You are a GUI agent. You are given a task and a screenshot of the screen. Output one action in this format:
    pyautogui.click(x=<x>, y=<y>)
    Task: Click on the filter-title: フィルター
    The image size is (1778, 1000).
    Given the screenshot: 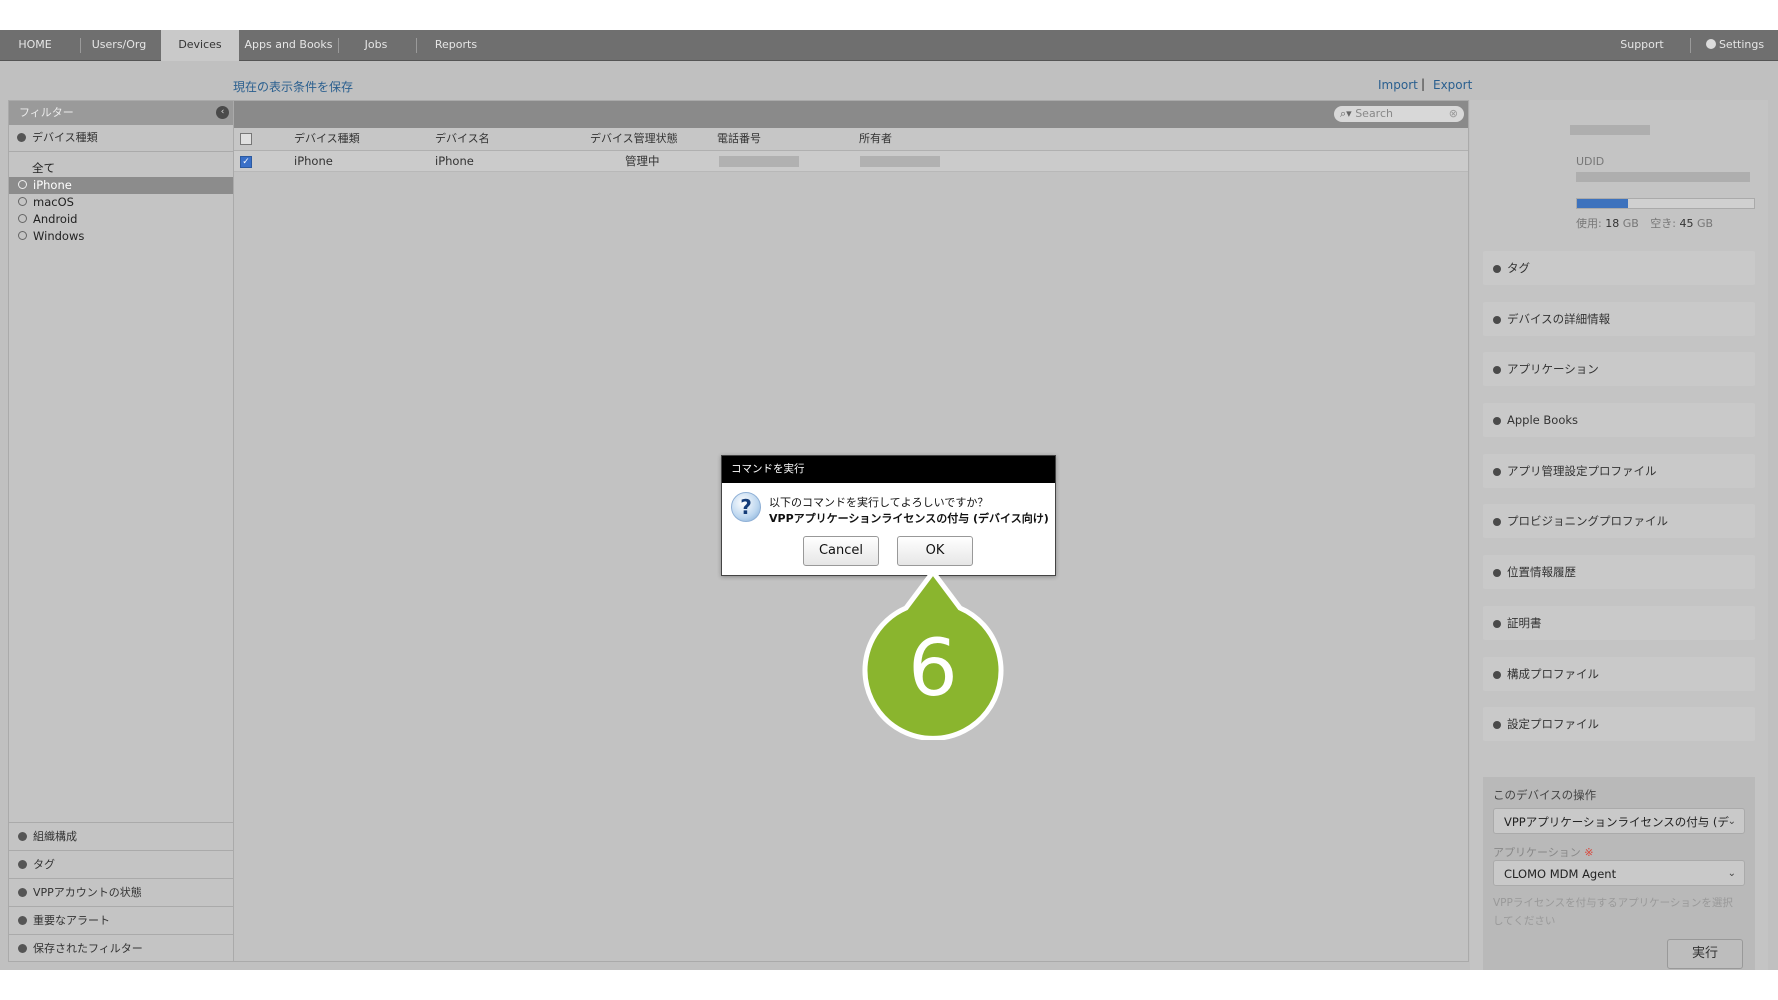 What is the action you would take?
    pyautogui.click(x=46, y=112)
    